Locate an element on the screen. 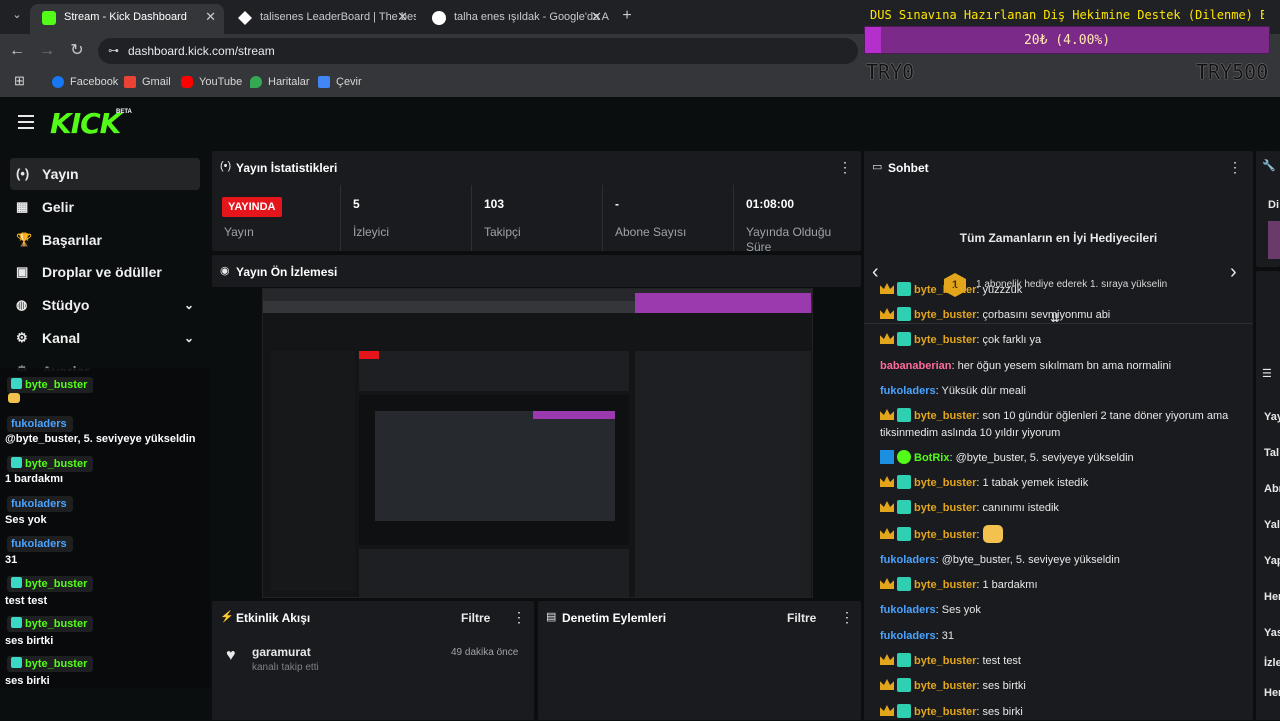  panel-title: Denetim Eylemleri is located at coordinates (614, 618).